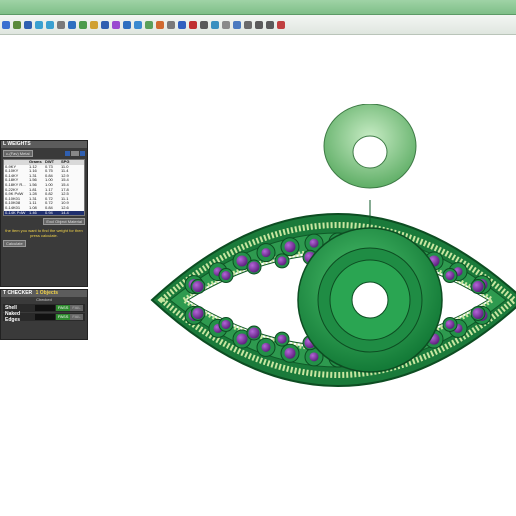  I want to click on mirror-icon, so click(116, 24).